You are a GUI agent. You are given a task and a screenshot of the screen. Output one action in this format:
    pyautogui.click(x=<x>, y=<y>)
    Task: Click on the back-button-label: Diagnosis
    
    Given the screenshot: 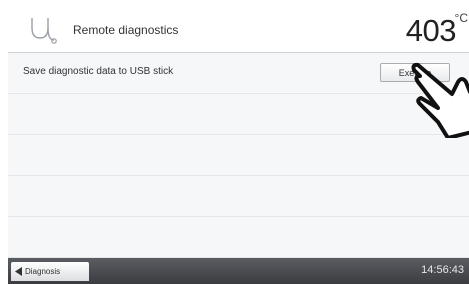 What is the action you would take?
    pyautogui.click(x=43, y=271)
    